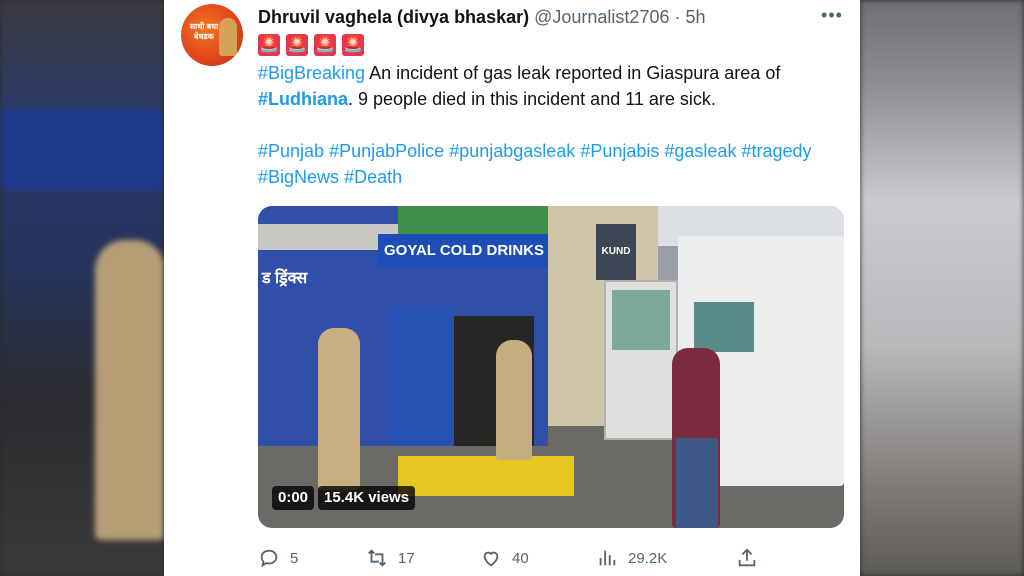 The width and height of the screenshot is (1024, 576). I want to click on video-duration: 0:00, so click(293, 498).